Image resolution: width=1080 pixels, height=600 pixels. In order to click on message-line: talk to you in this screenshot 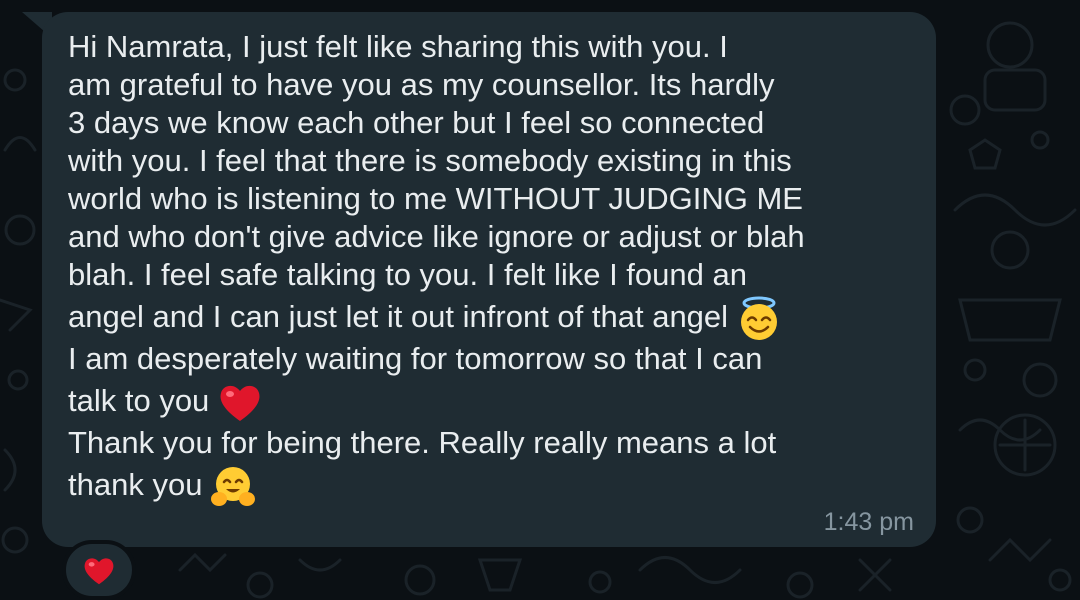, I will do `click(139, 400)`.